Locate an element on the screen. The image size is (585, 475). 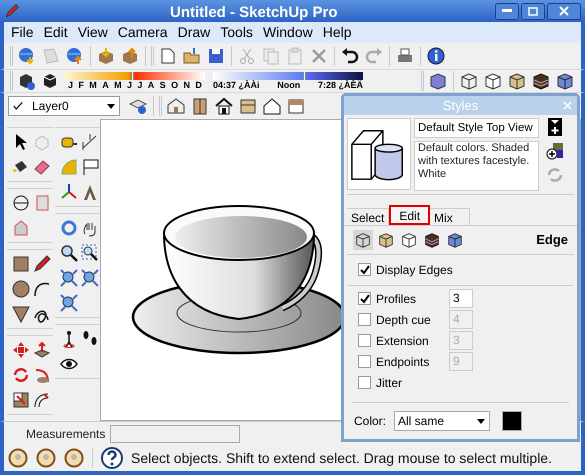
close-icon is located at coordinates (564, 11).